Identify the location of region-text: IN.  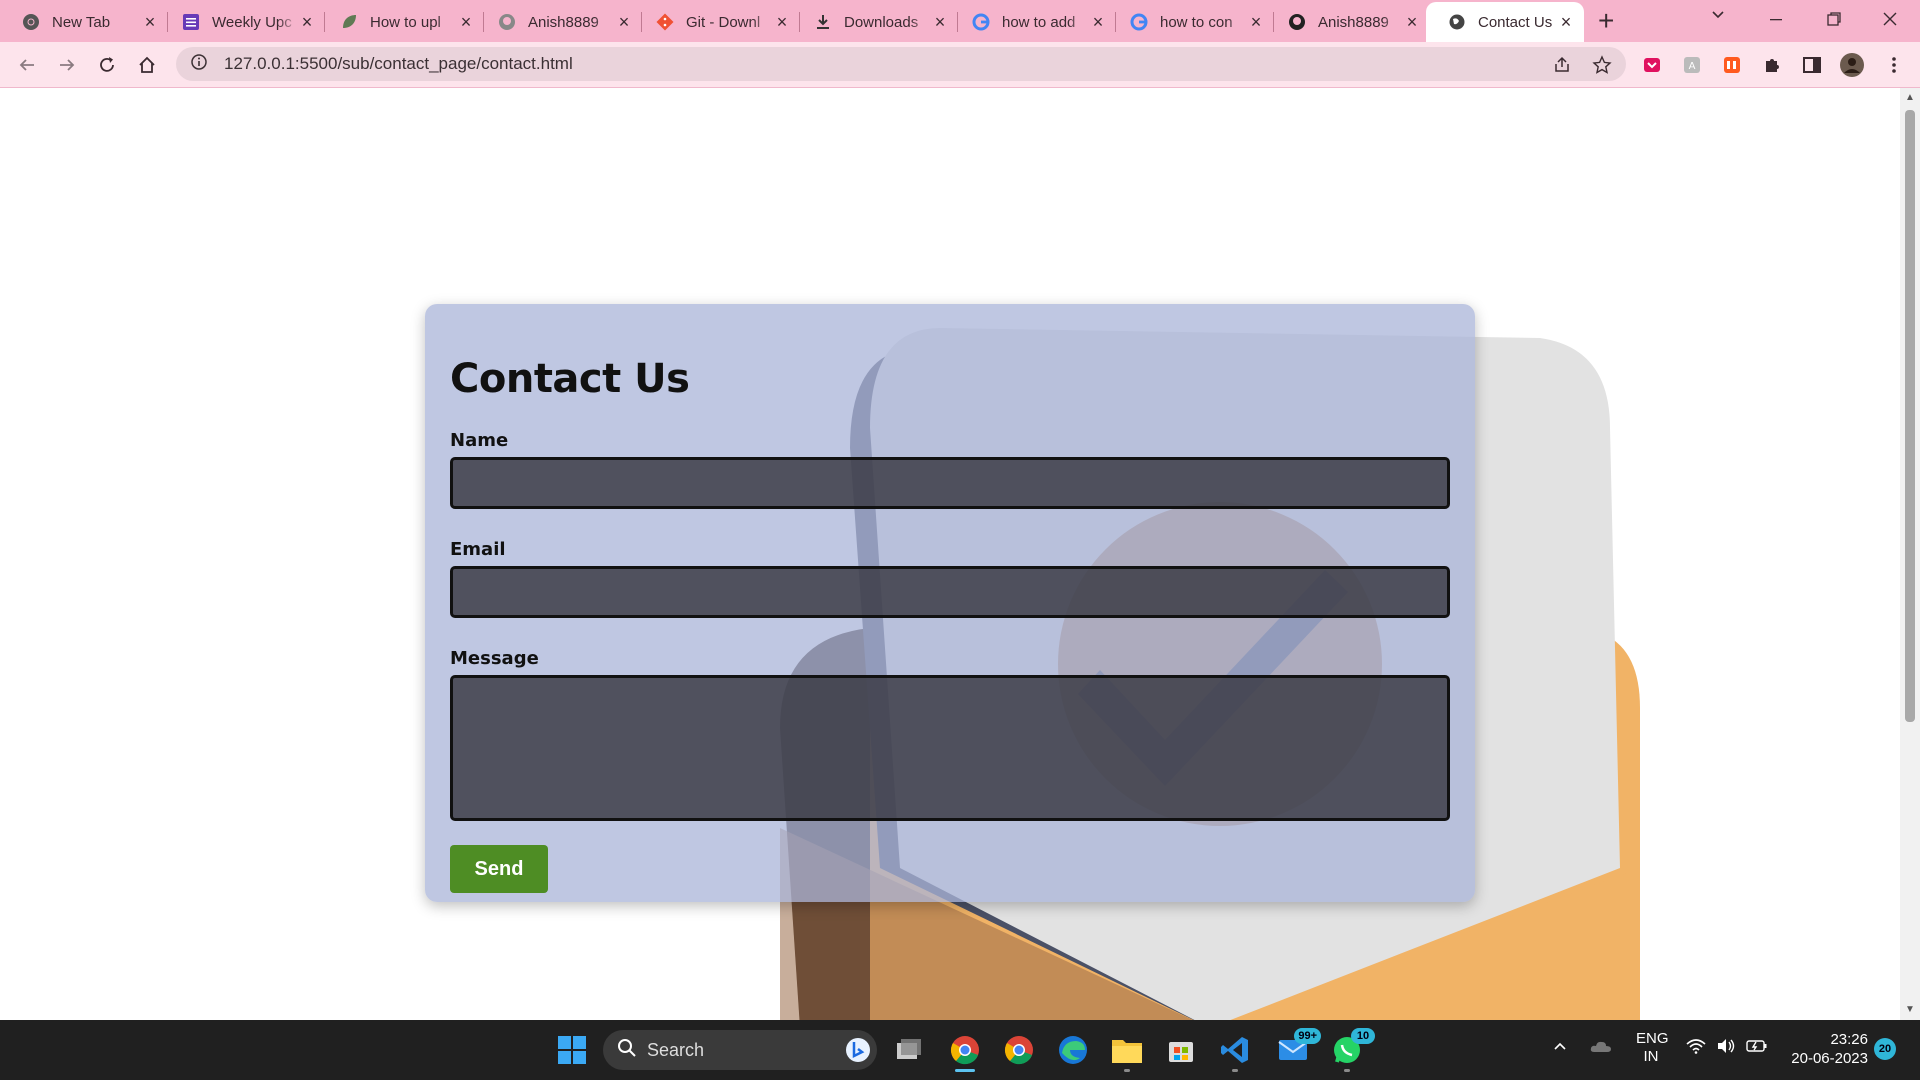
(1651, 1056).